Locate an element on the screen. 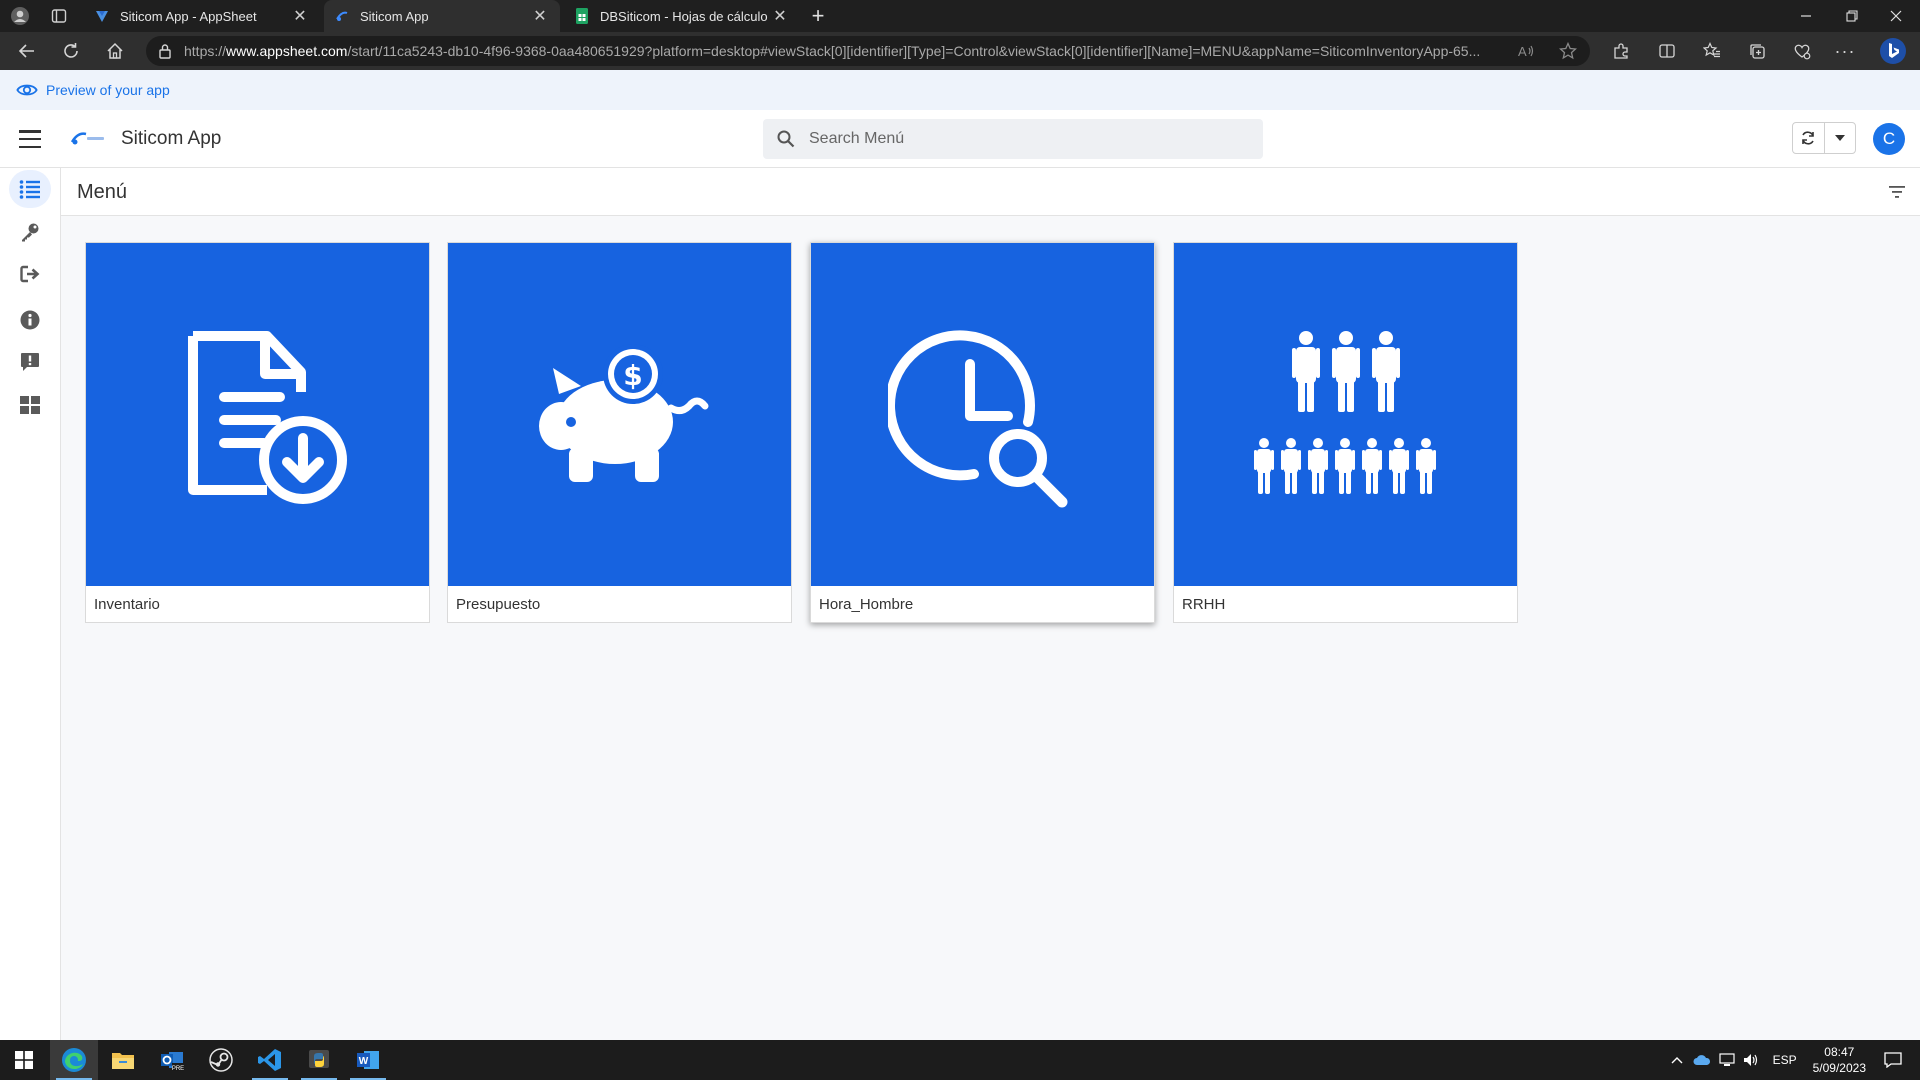  appsheet-icon is located at coordinates (102, 16).